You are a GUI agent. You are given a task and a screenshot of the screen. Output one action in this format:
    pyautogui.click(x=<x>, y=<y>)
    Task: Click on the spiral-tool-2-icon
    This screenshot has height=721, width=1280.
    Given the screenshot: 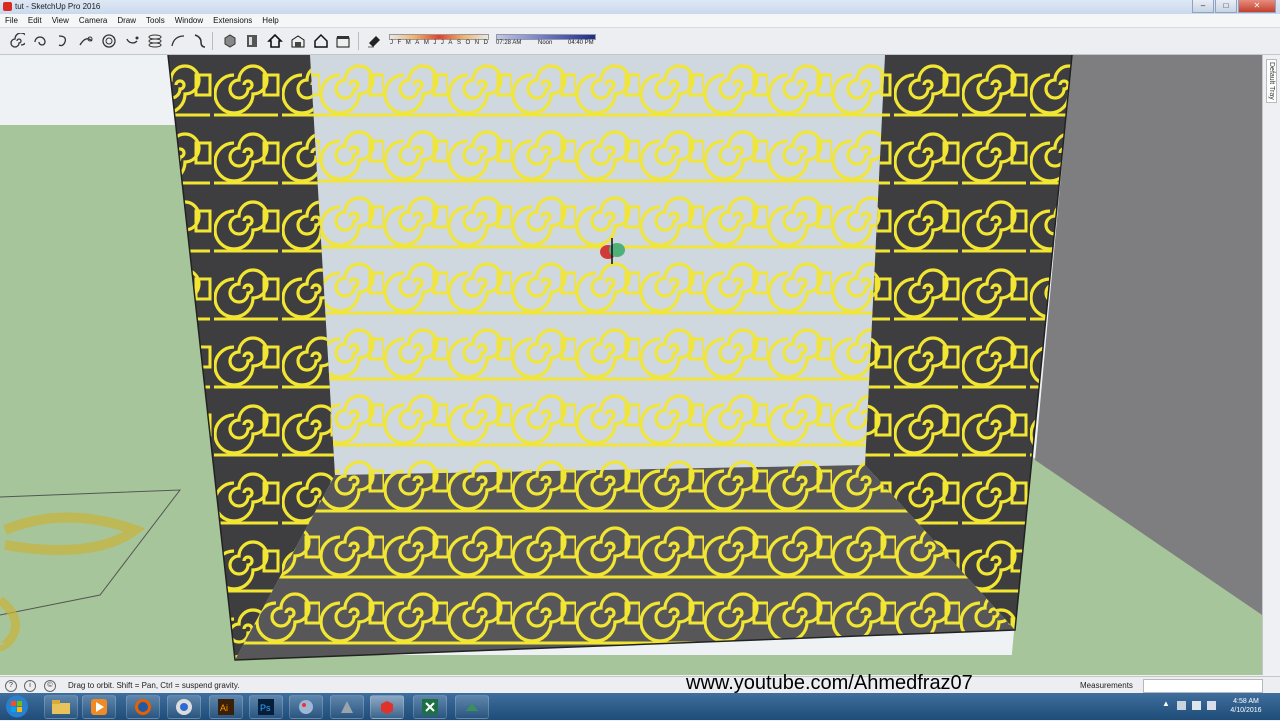 What is the action you would take?
    pyautogui.click(x=40, y=41)
    